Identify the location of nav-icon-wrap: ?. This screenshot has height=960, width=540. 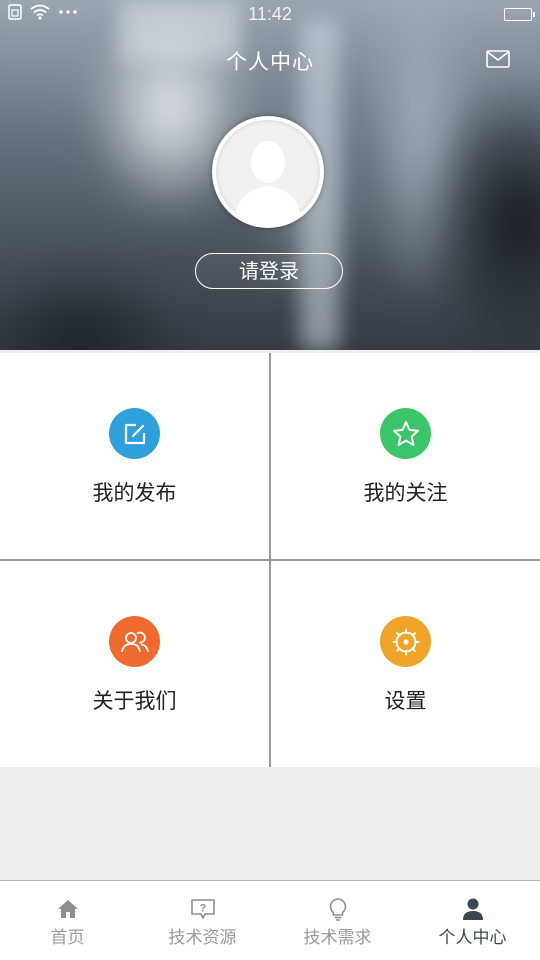
(202, 909).